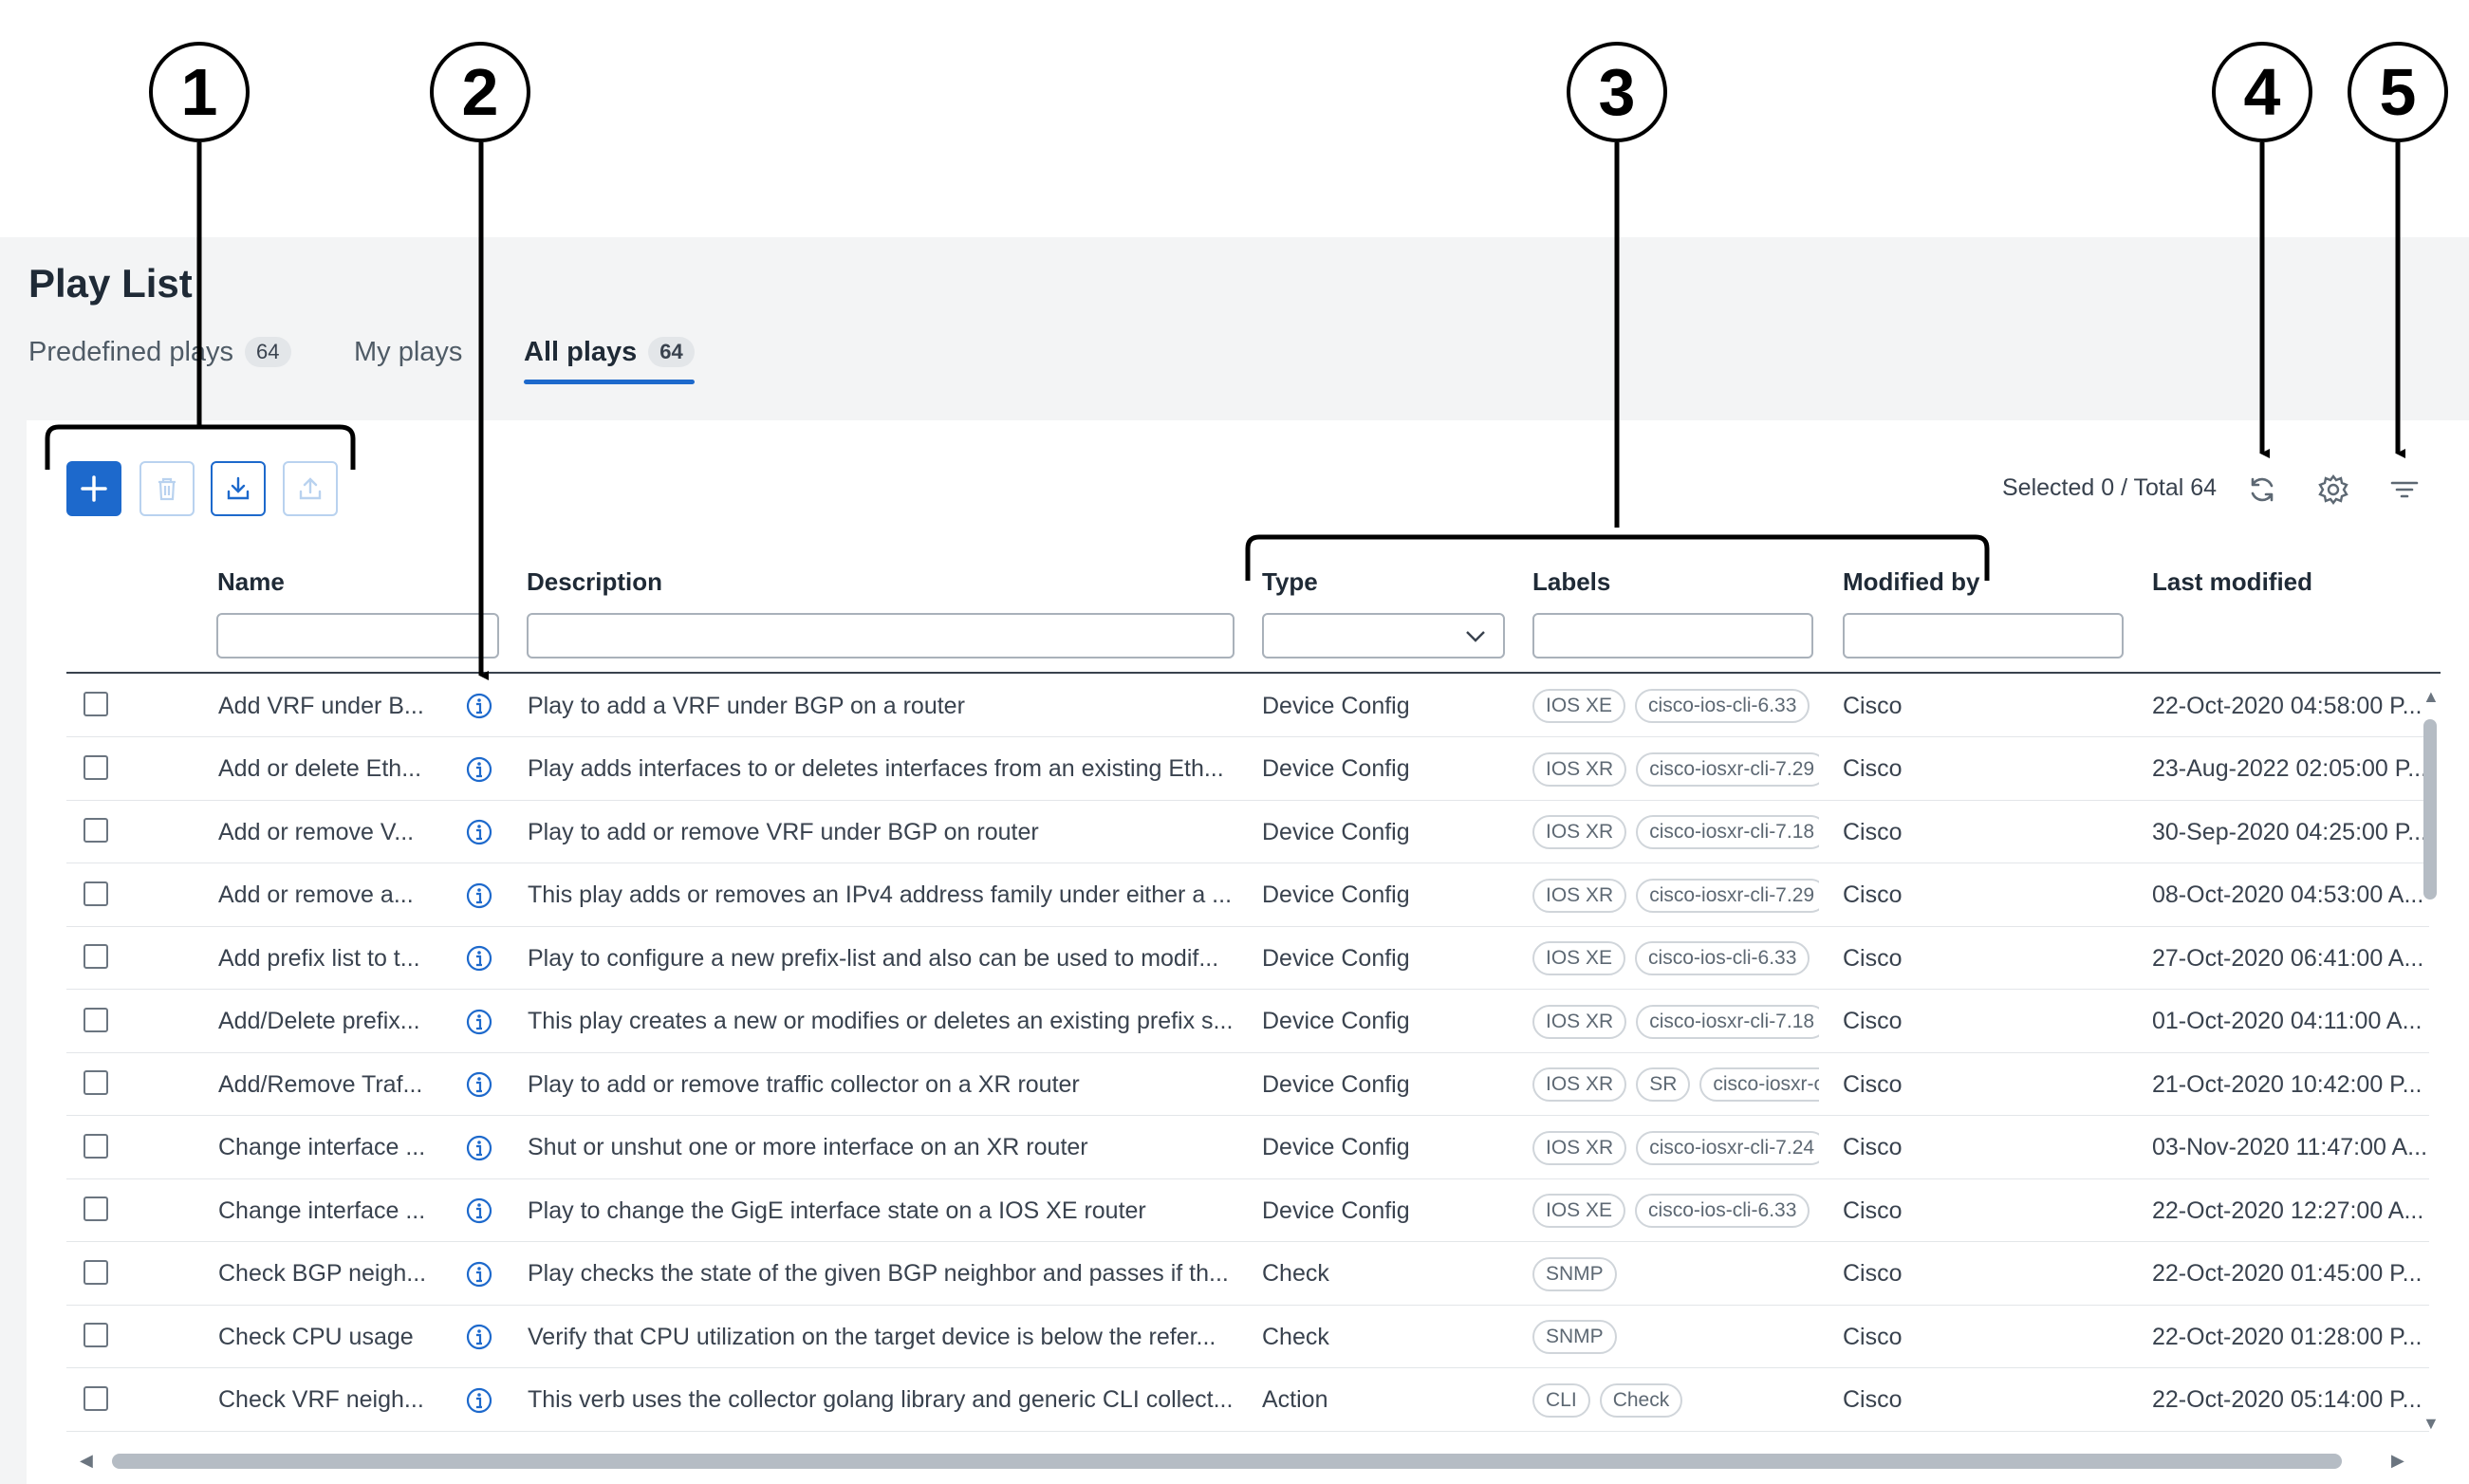  I want to click on export-button, so click(310, 488).